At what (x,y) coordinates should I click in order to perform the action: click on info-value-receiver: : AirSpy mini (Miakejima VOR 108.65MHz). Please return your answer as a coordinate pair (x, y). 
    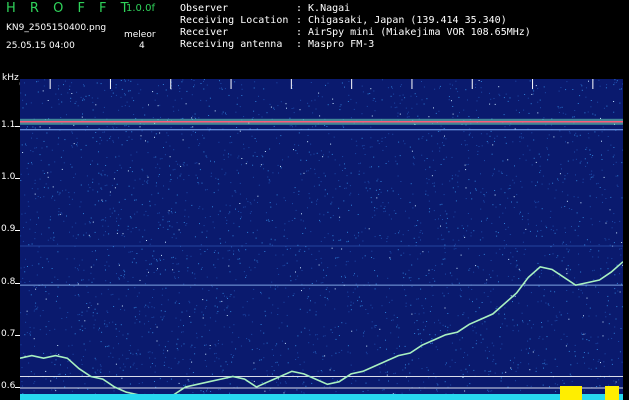
    Looking at the image, I should click on (413, 32).